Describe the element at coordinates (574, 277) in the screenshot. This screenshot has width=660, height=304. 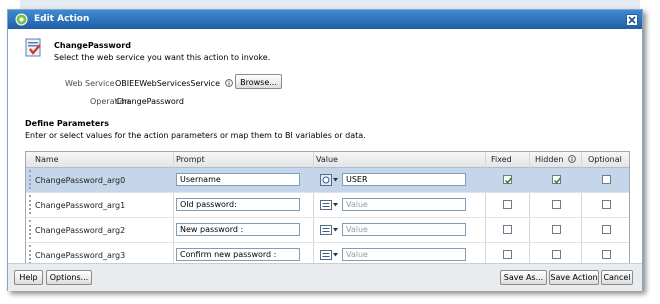
I see `save-action-button: Save Action` at that location.